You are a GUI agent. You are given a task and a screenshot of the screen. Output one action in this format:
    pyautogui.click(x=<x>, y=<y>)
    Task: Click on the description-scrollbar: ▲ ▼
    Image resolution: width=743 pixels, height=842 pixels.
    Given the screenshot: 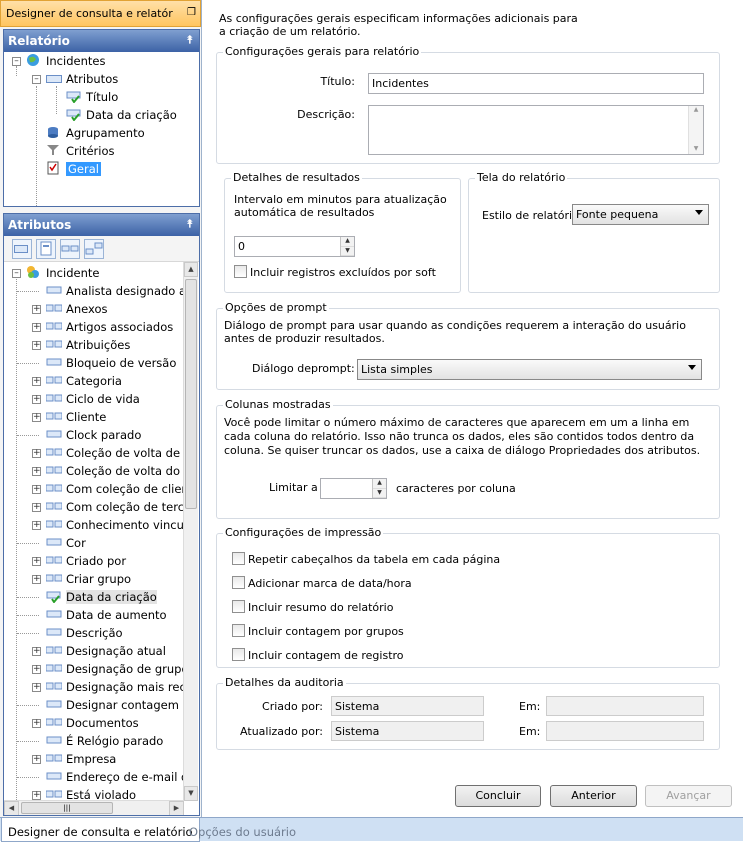 What is the action you would take?
    pyautogui.click(x=695, y=130)
    